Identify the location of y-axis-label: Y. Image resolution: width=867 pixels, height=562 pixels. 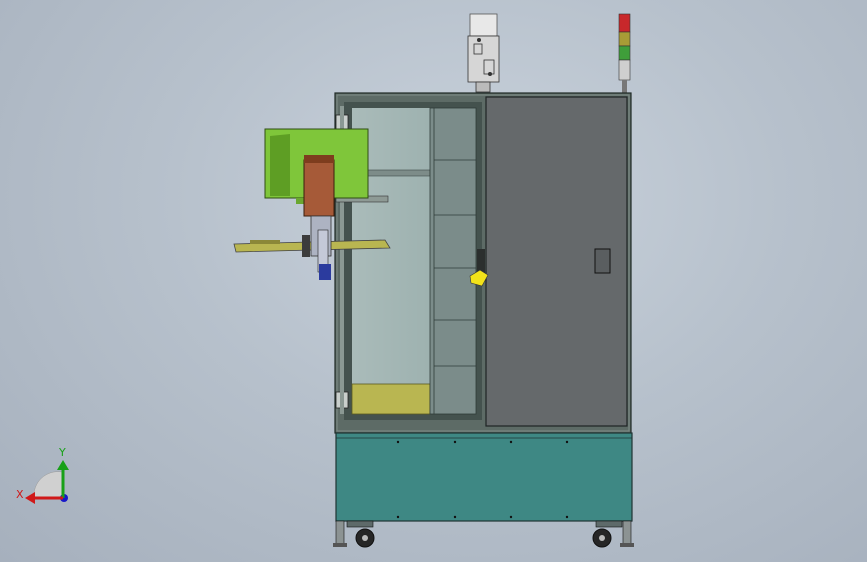
(62, 452).